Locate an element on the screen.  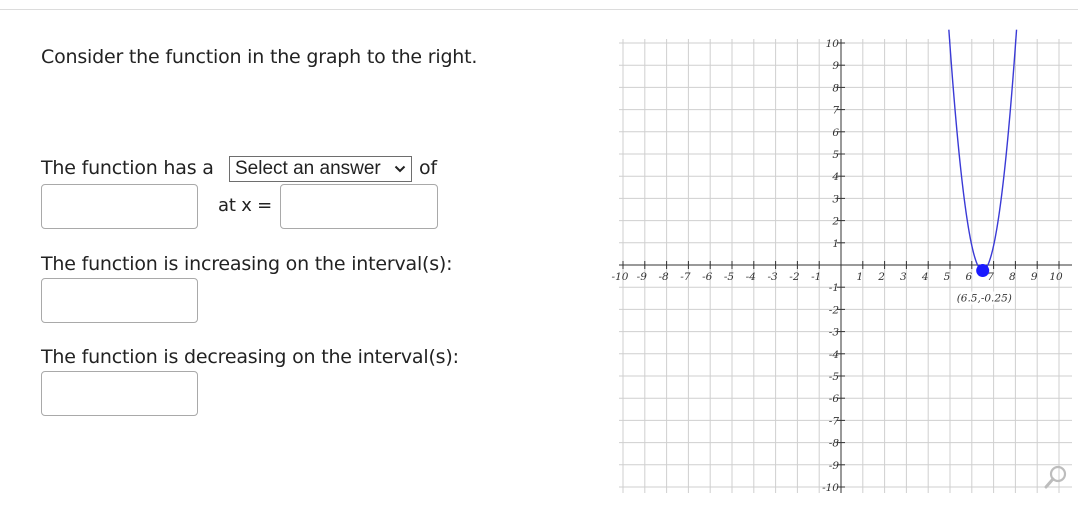
y-tick-label: -8 is located at coordinates (834, 444).